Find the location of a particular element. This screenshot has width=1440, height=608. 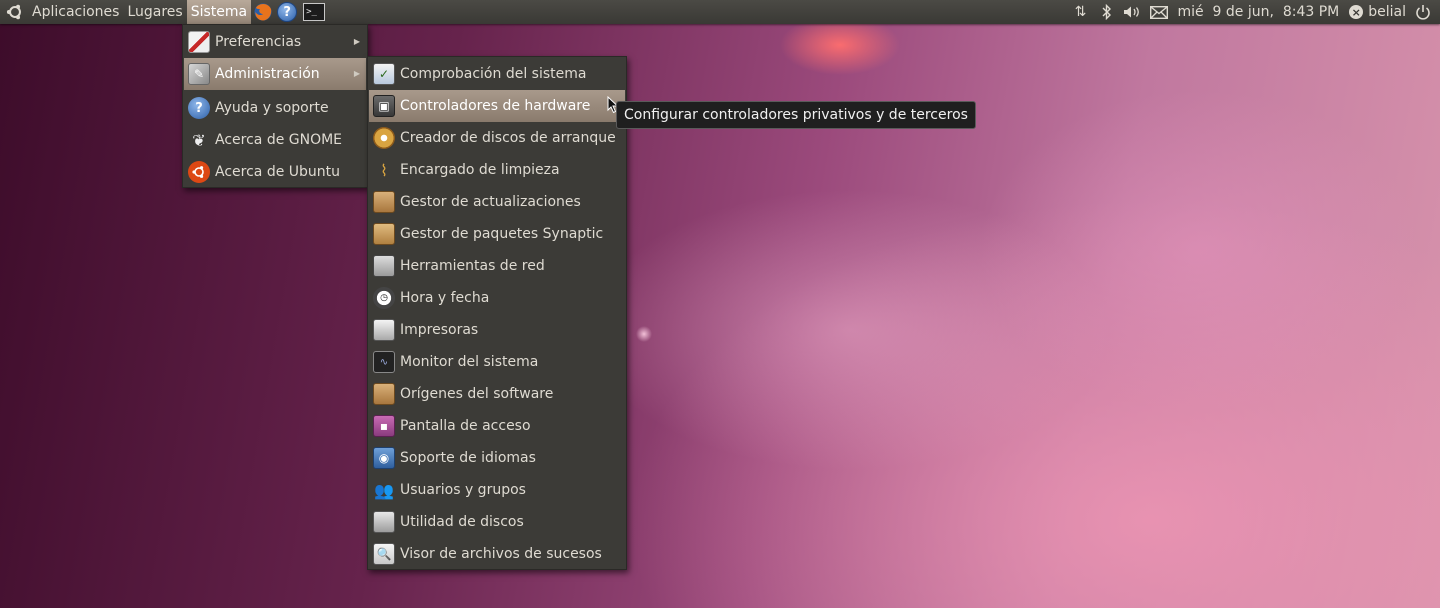

printer-icon is located at coordinates (384, 330).